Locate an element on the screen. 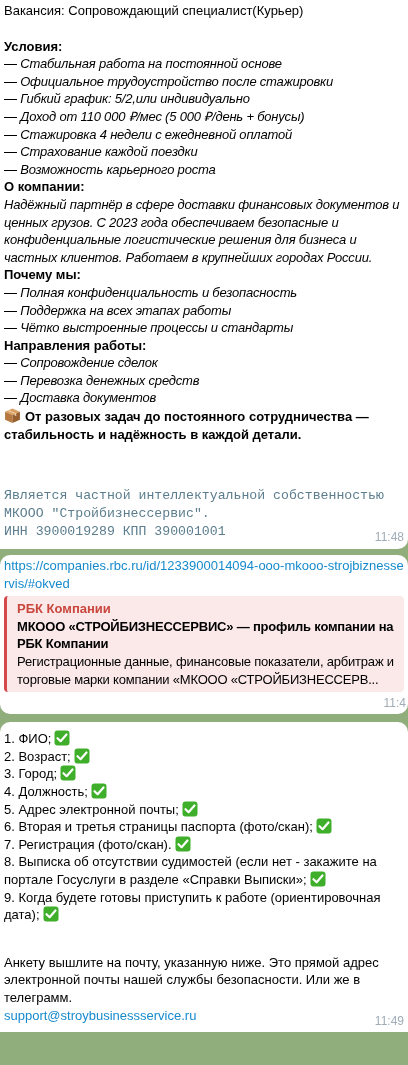 The image size is (408, 1065). checklist-item: 5. Адрес электронной почты; is located at coordinates (204, 809).